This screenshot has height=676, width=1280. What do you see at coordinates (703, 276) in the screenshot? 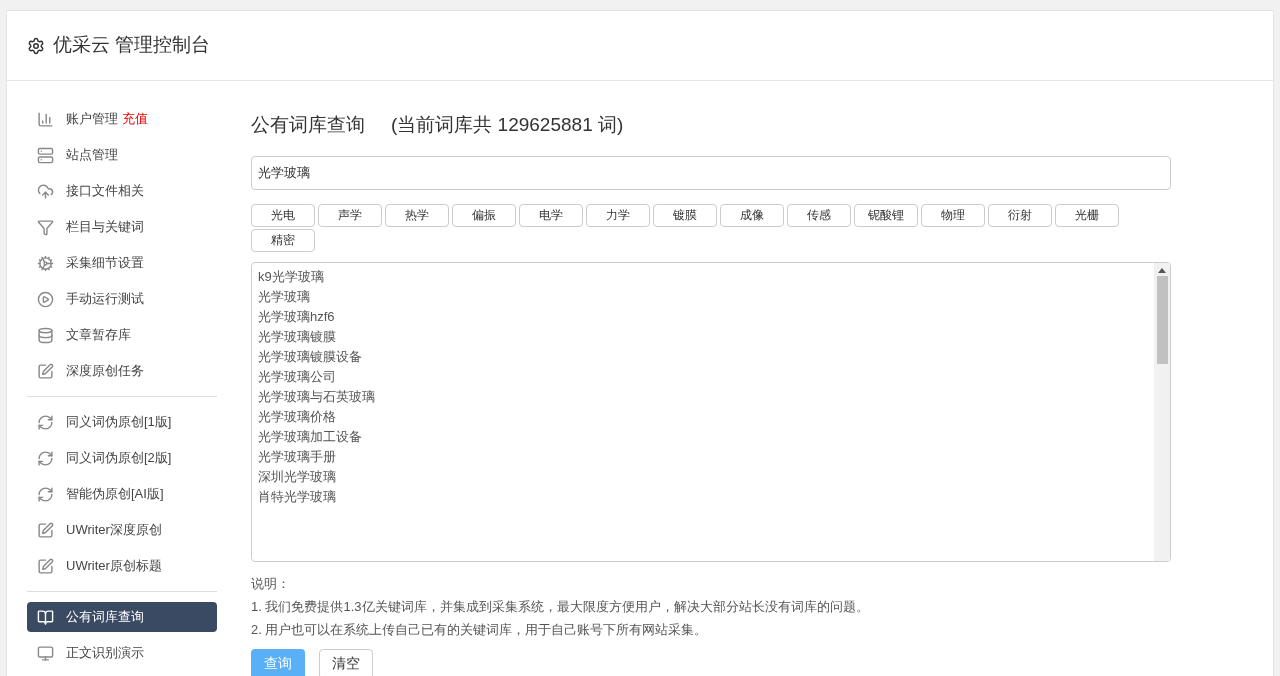
I see `result-item: k9光学玻璃` at bounding box center [703, 276].